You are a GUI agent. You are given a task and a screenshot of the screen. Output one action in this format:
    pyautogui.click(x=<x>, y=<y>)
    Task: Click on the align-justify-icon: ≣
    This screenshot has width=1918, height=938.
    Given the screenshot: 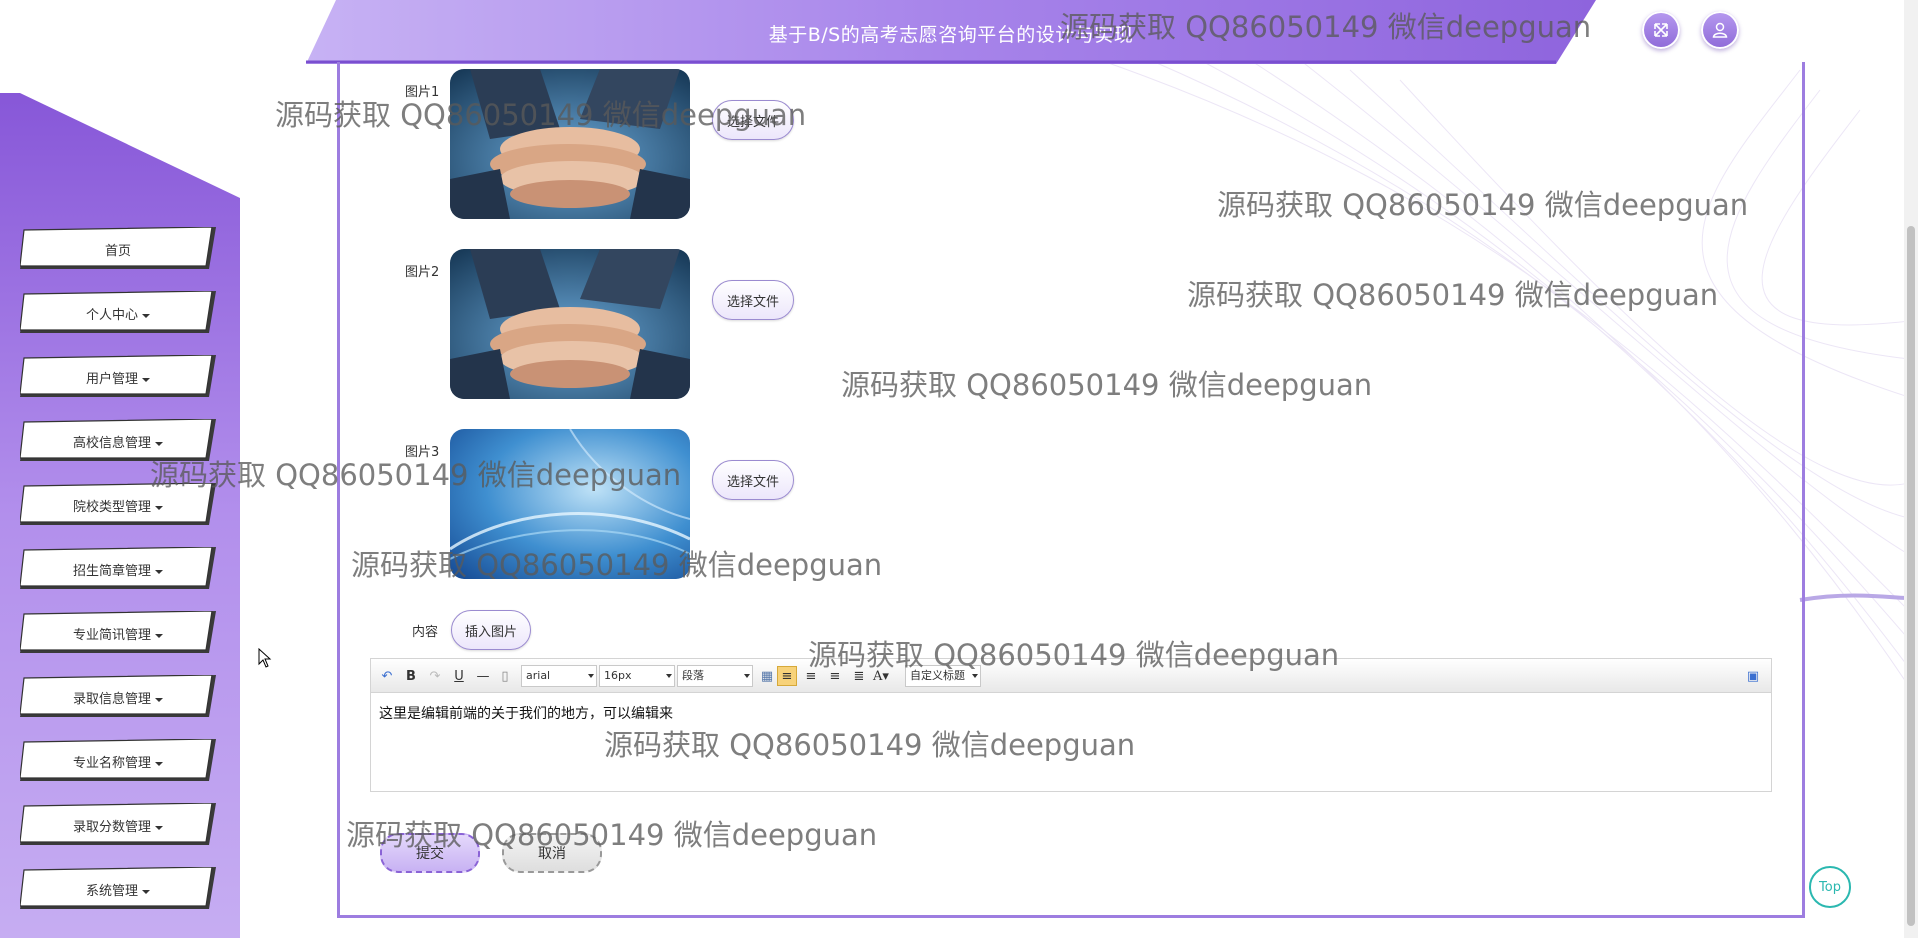 What is the action you would take?
    pyautogui.click(x=859, y=676)
    